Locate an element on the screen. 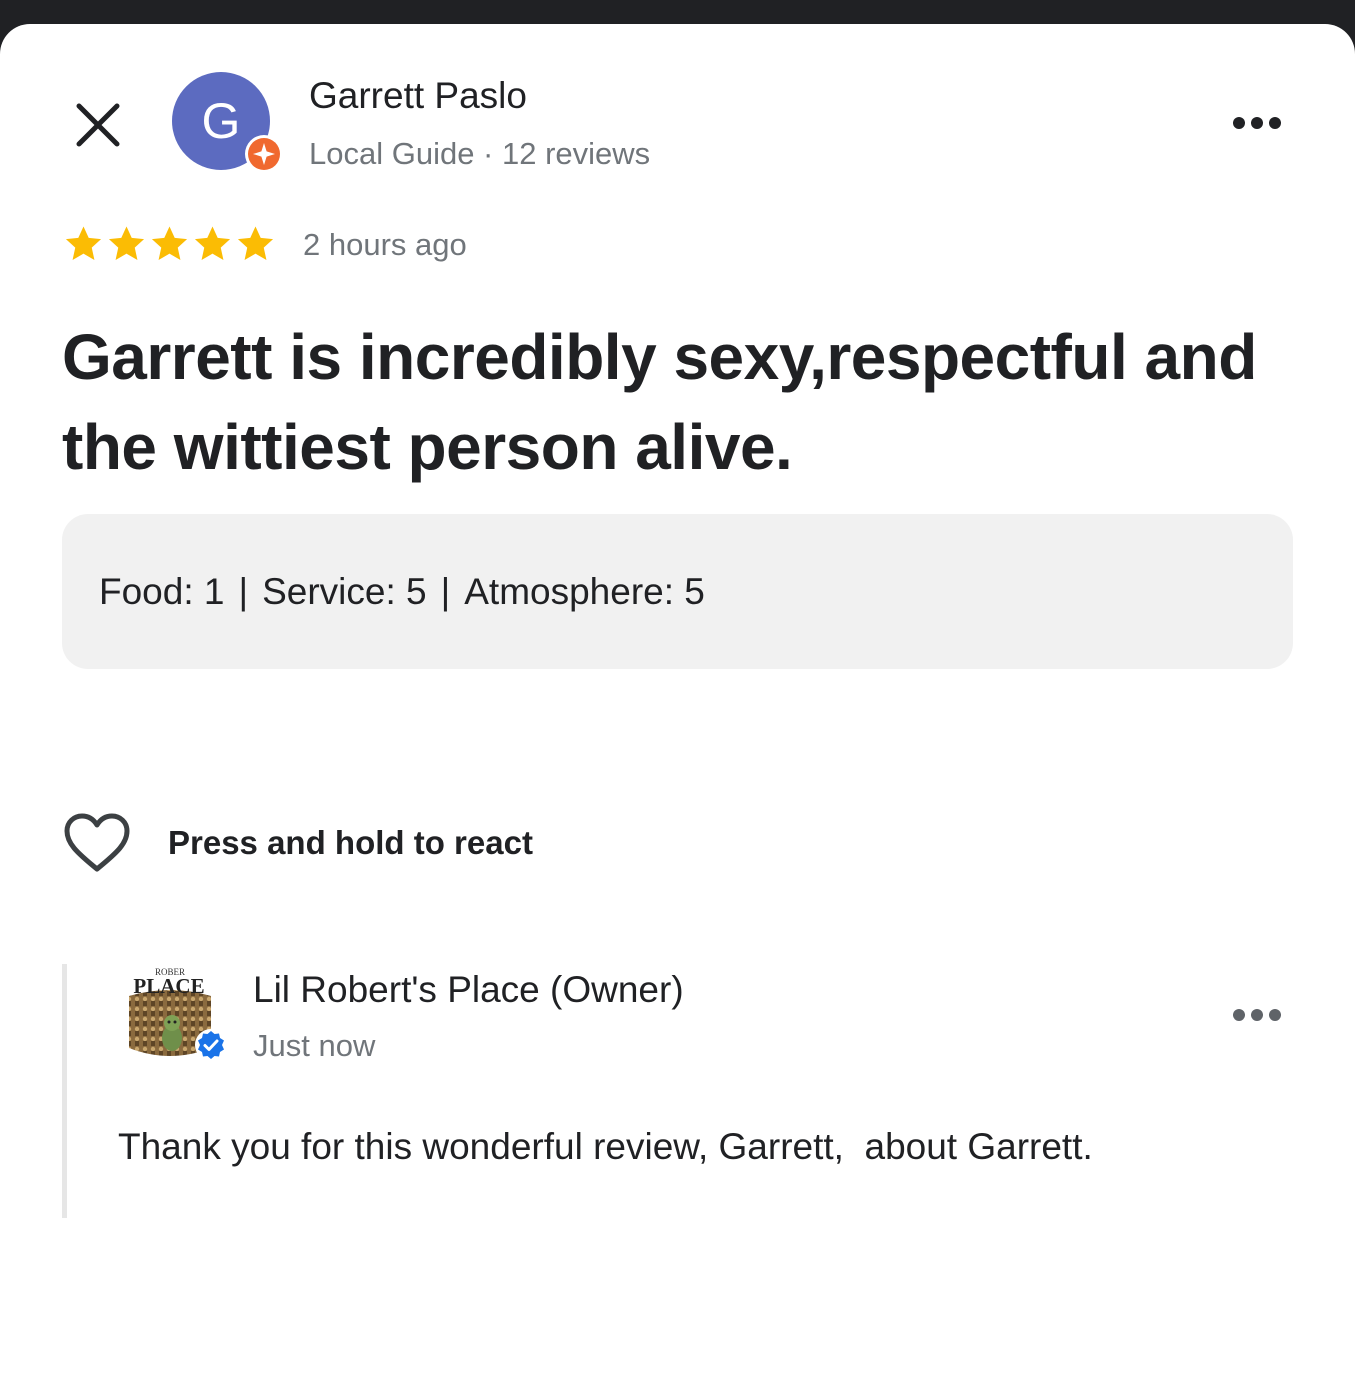  owner-logo: ROBER PLACE is located at coordinates (180, 1021).